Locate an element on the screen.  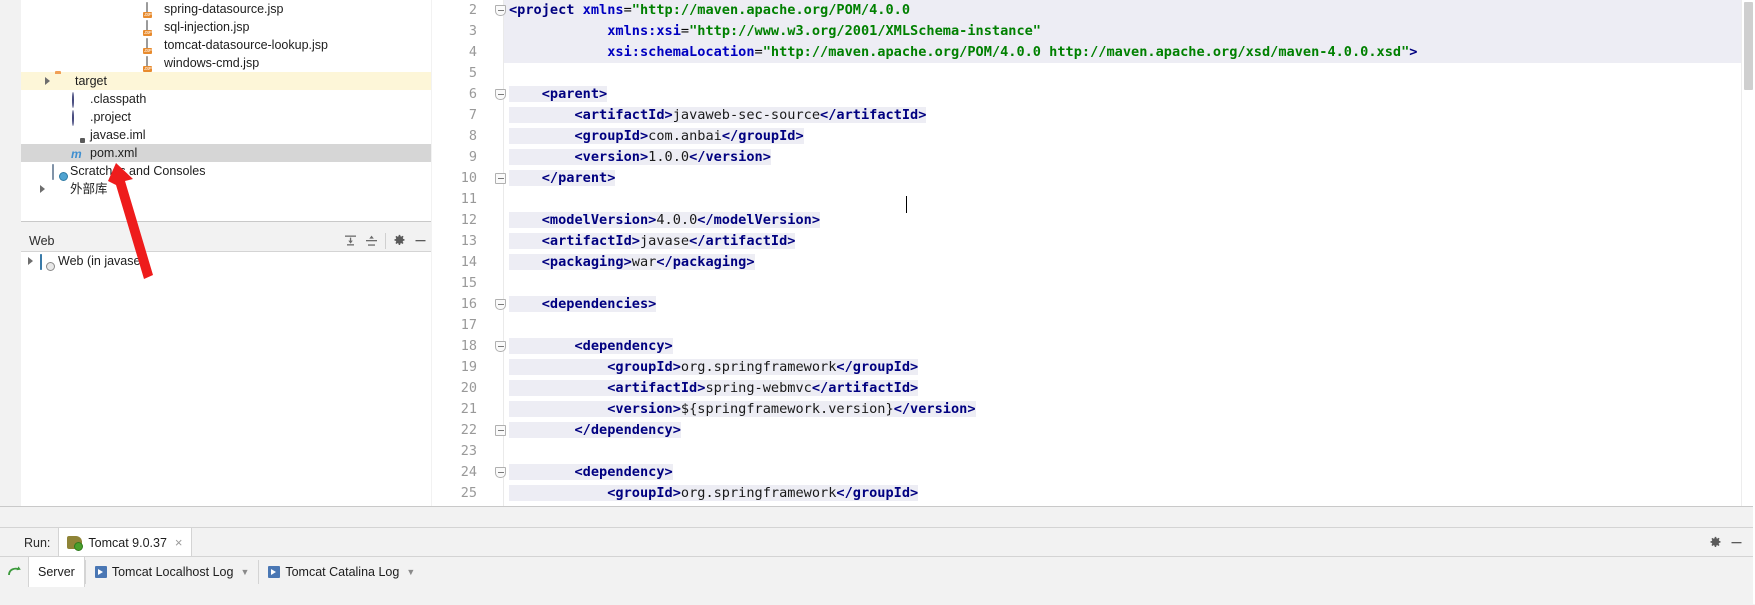
tree-item-sql-injection-jsp: sql-injection.jsp is located at coordinates (226, 27).